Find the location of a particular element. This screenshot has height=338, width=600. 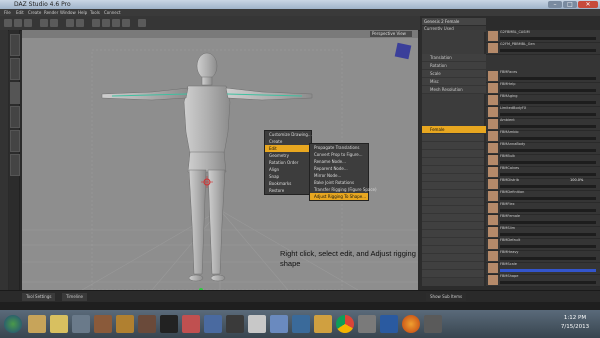

scene-header: Genesis 2 Female is located at coordinates (454, 21).